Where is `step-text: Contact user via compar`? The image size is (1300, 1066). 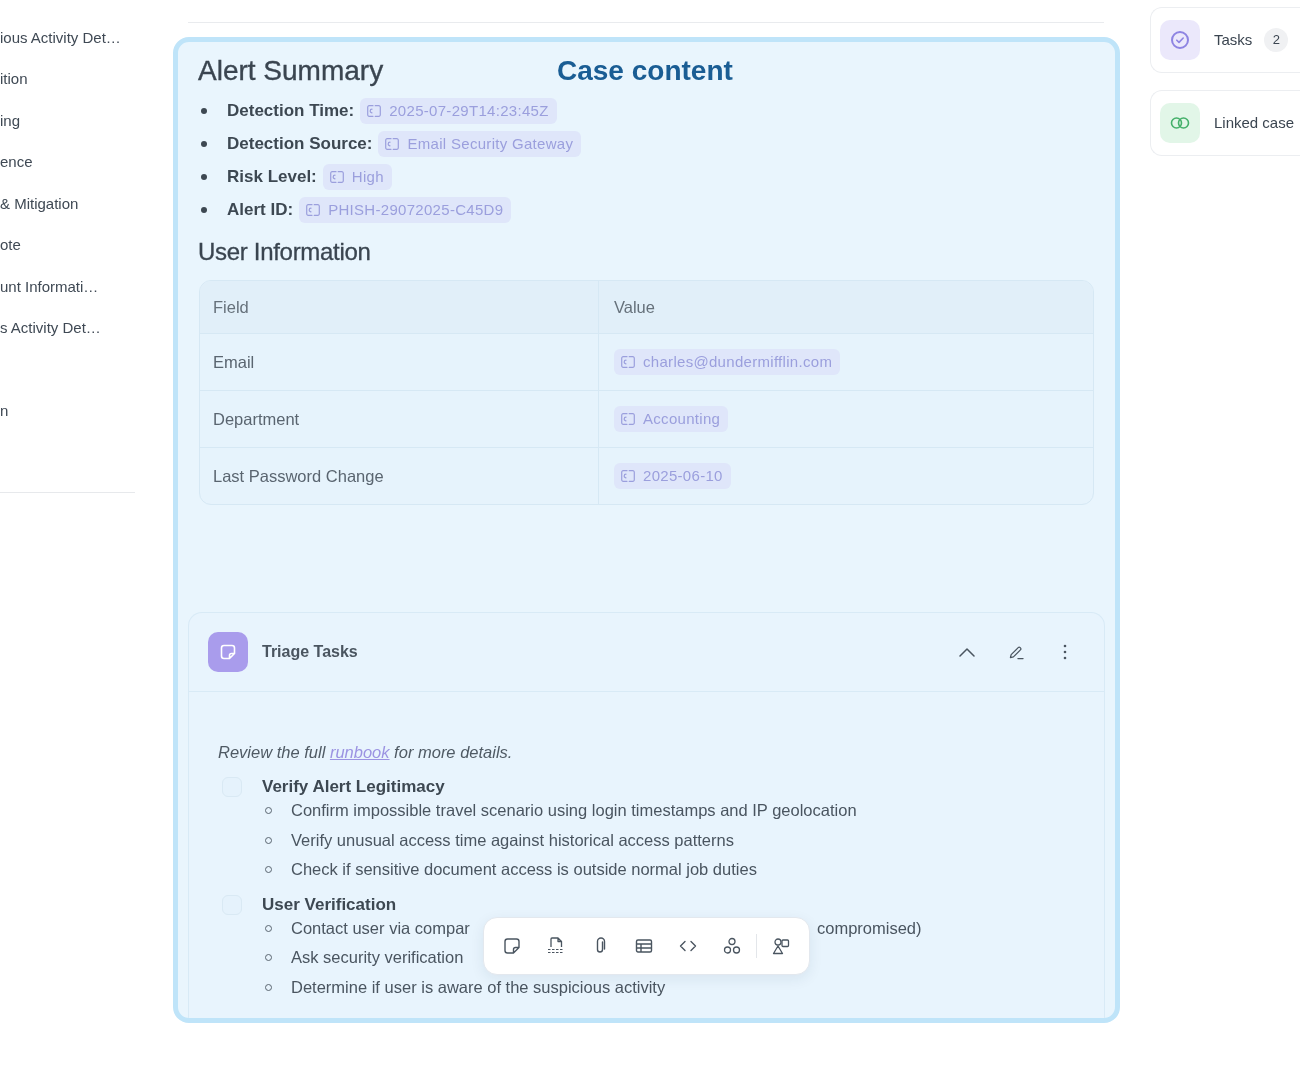
step-text: Contact user via compar is located at coordinates (381, 928).